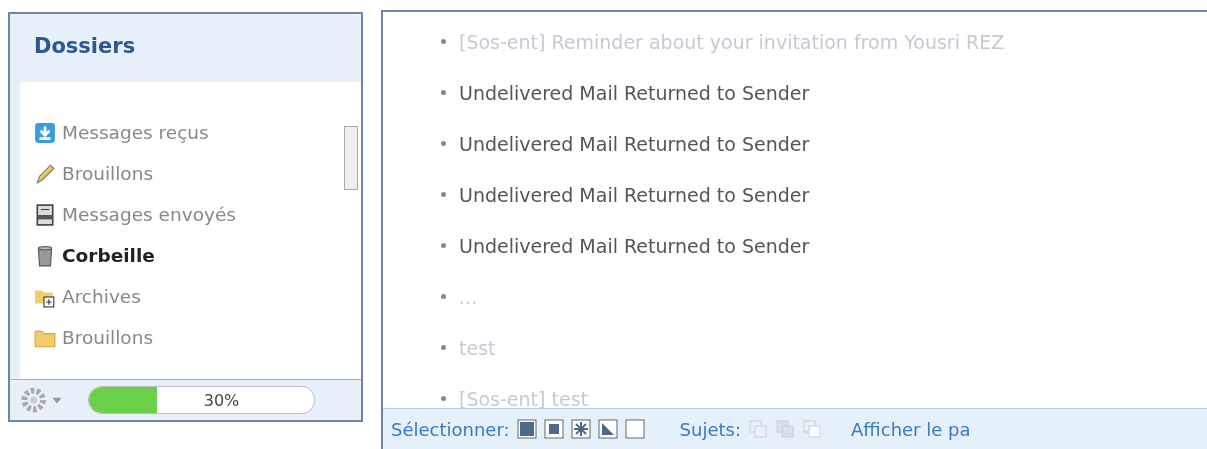 The width and height of the screenshot is (1207, 449). What do you see at coordinates (221, 400) in the screenshot?
I see `quota-reading: 30%` at bounding box center [221, 400].